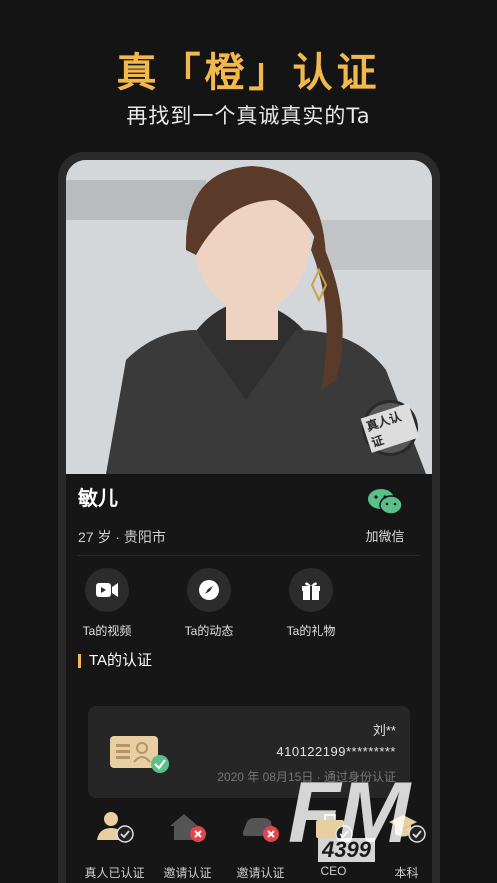  Describe the element at coordinates (107, 590) in the screenshot. I see `video-icon` at that location.